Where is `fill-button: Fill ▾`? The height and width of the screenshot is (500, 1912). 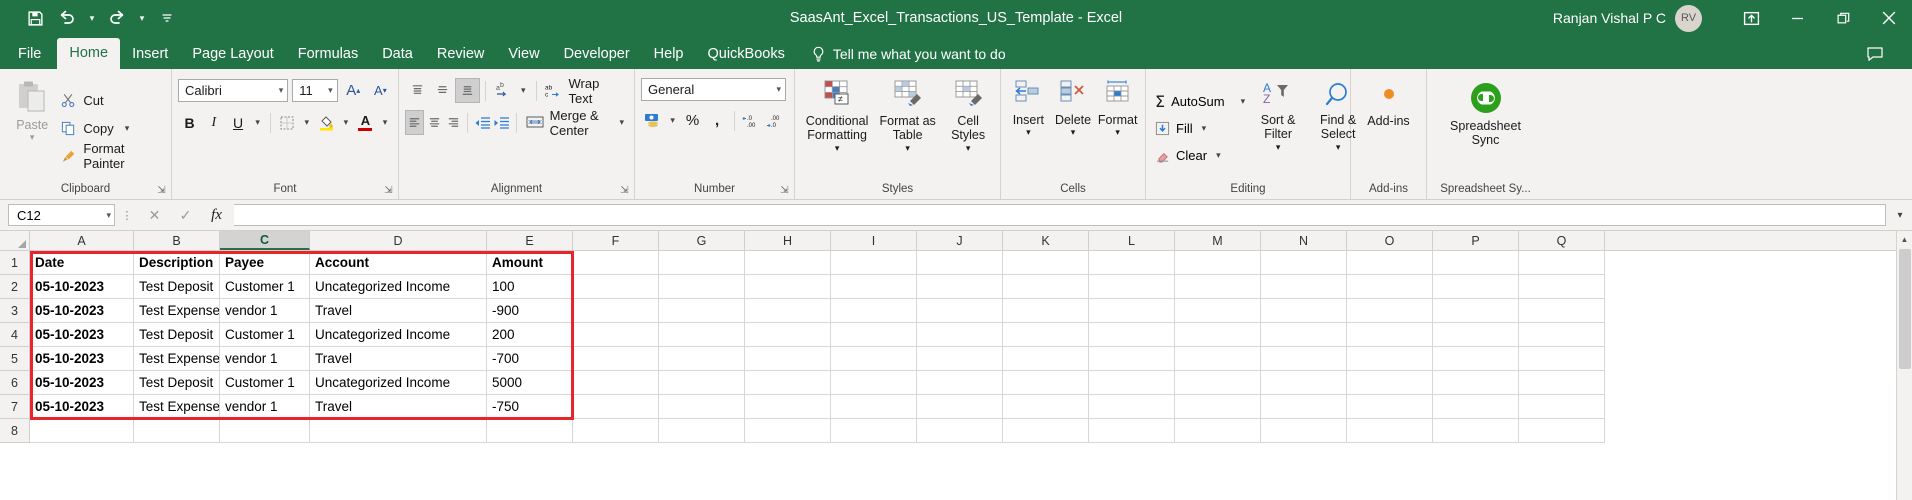
fill-button: Fill ▾ is located at coordinates (1200, 128).